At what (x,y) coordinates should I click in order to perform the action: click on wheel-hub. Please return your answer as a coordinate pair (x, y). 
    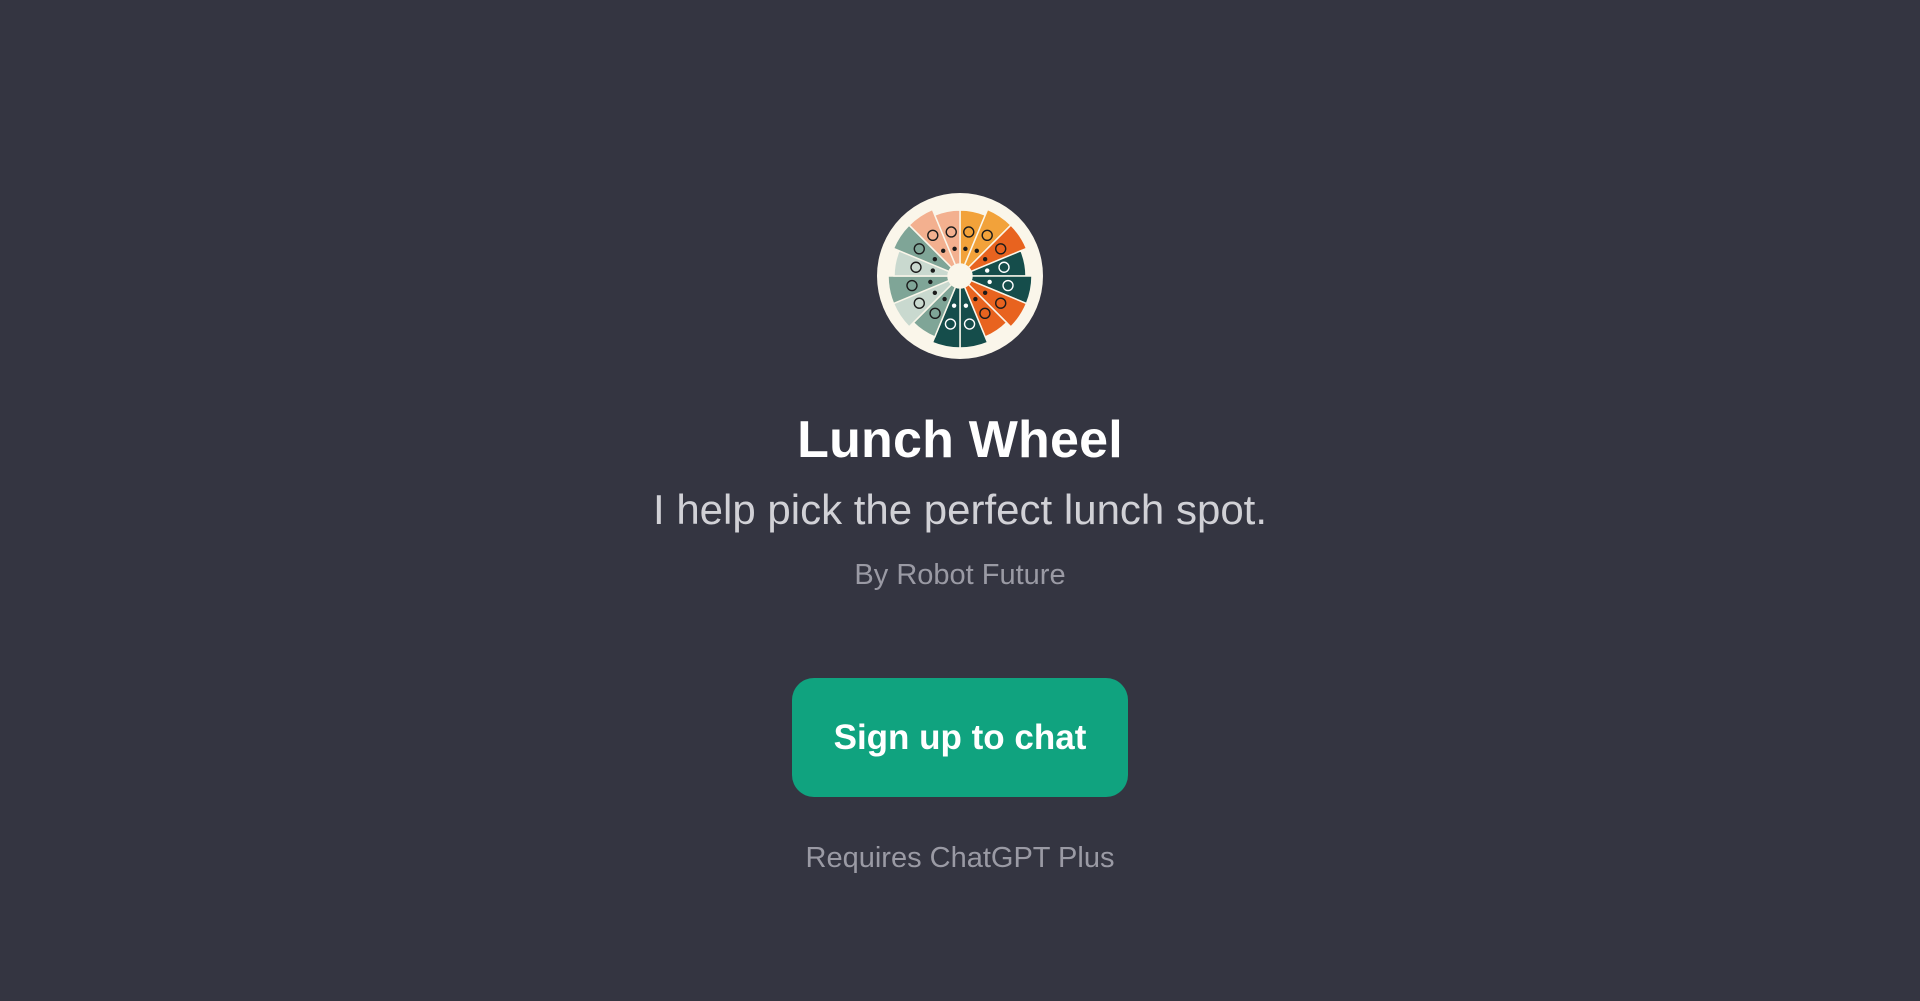
    Looking at the image, I should click on (960, 276).